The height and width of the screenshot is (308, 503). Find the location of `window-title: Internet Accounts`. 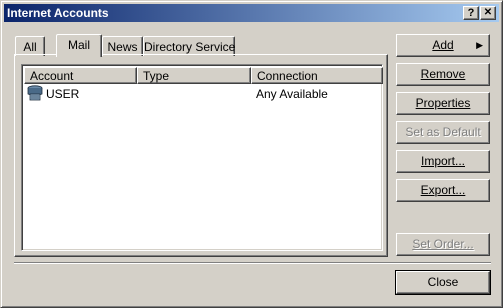

window-title: Internet Accounts is located at coordinates (58, 13).